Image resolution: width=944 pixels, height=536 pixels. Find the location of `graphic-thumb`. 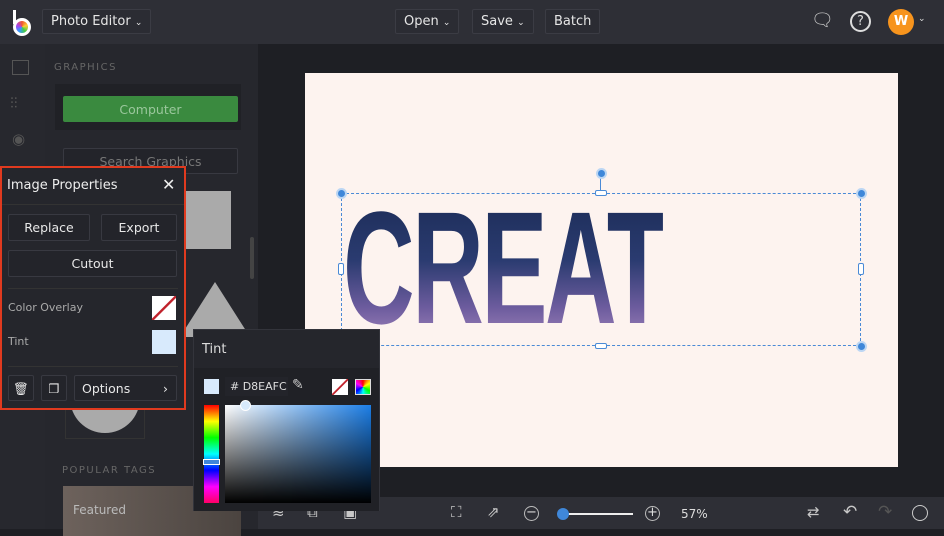

graphic-thumb is located at coordinates (208, 220).